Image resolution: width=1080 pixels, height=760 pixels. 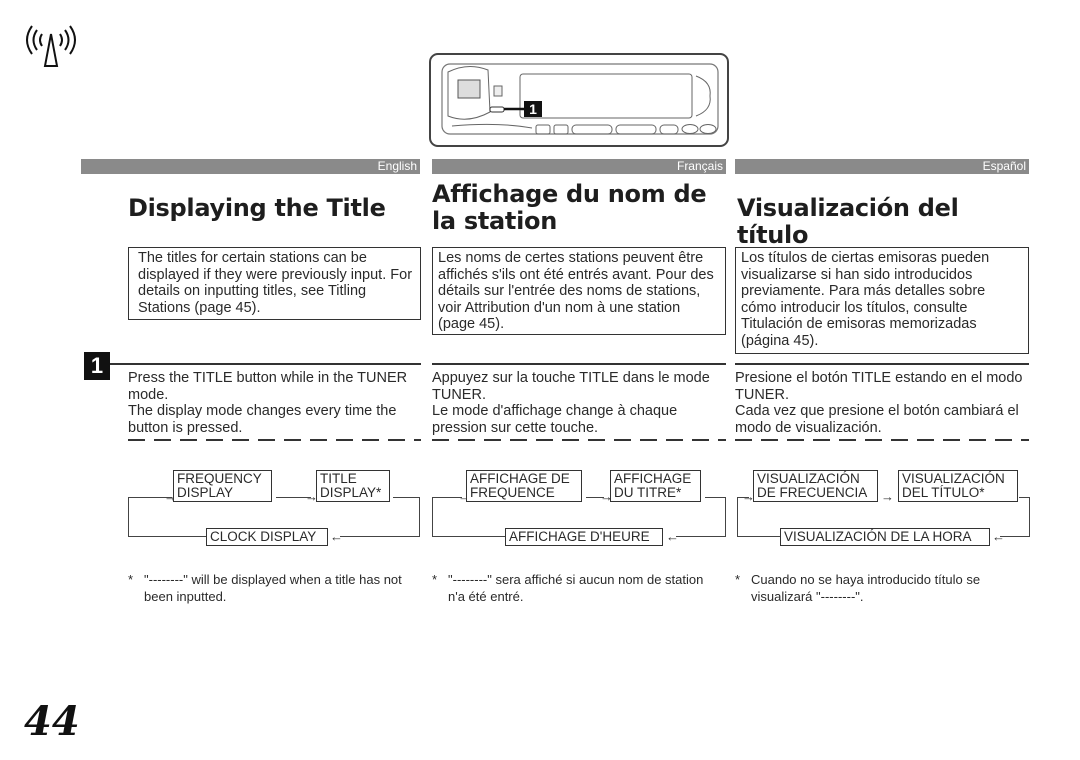 What do you see at coordinates (579, 166) in the screenshot?
I see `lang-bar-french: Français` at bounding box center [579, 166].